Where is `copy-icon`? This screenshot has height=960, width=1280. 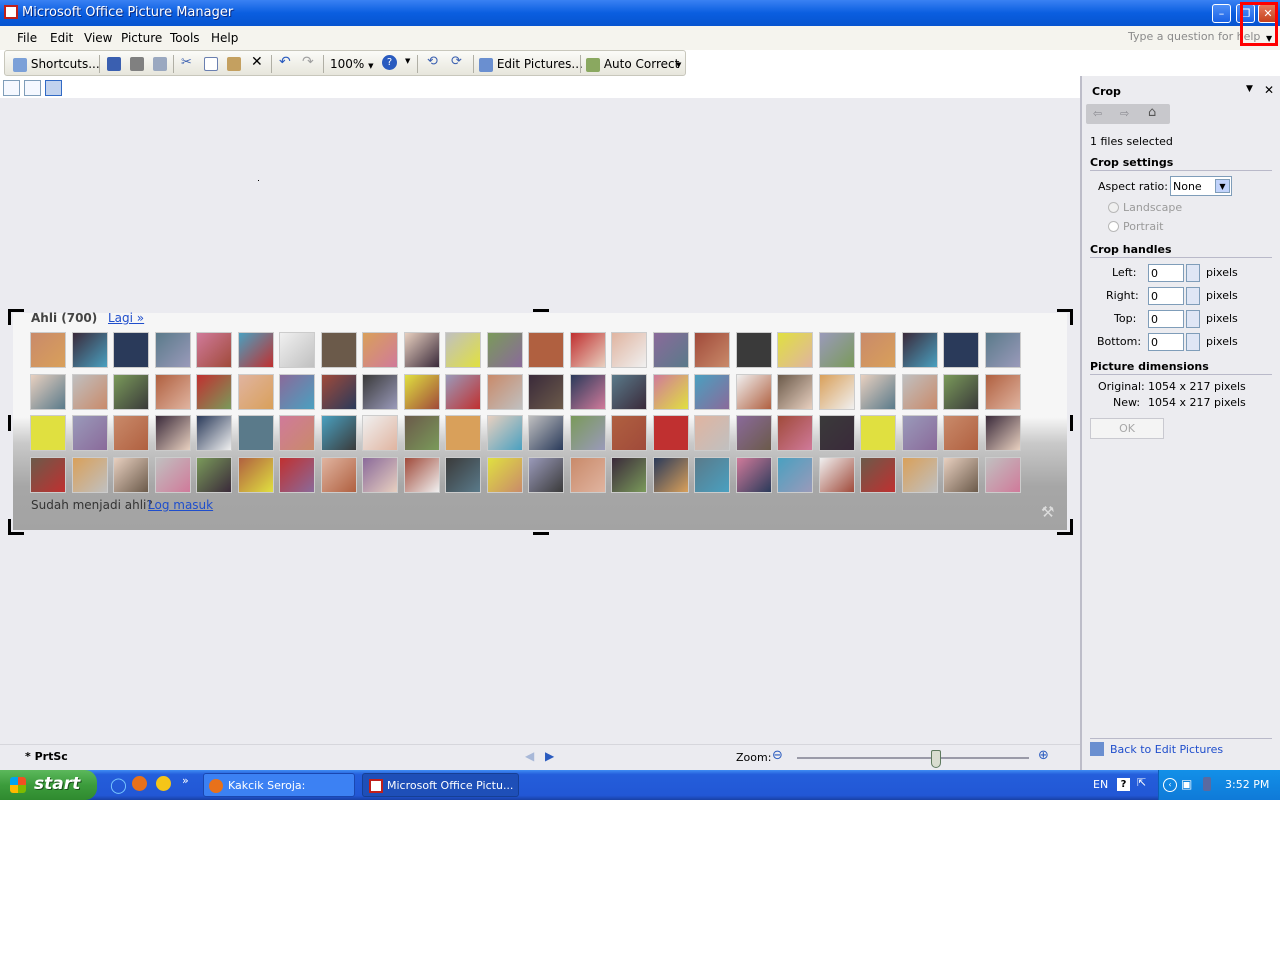
copy-icon is located at coordinates (211, 64).